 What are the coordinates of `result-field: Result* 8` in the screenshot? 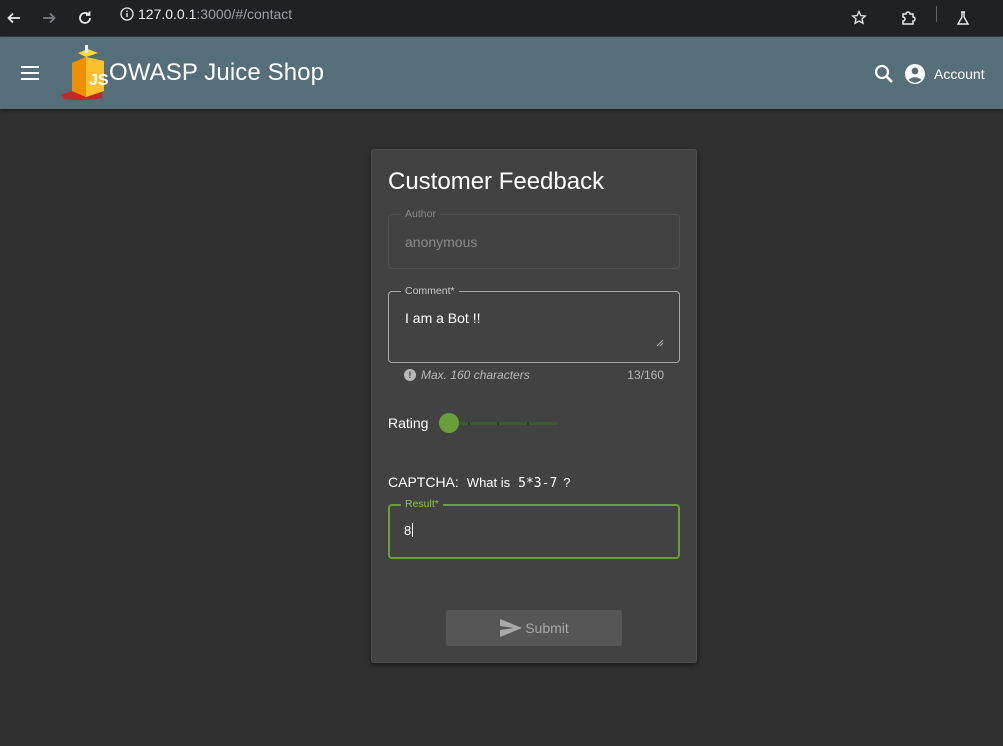 It's located at (534, 528).